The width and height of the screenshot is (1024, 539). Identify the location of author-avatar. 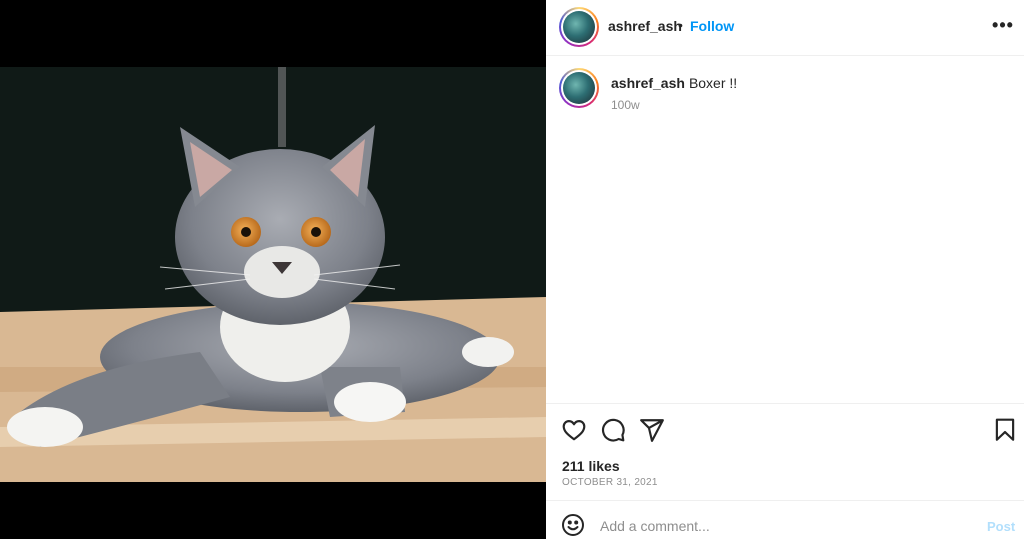
(579, 27).